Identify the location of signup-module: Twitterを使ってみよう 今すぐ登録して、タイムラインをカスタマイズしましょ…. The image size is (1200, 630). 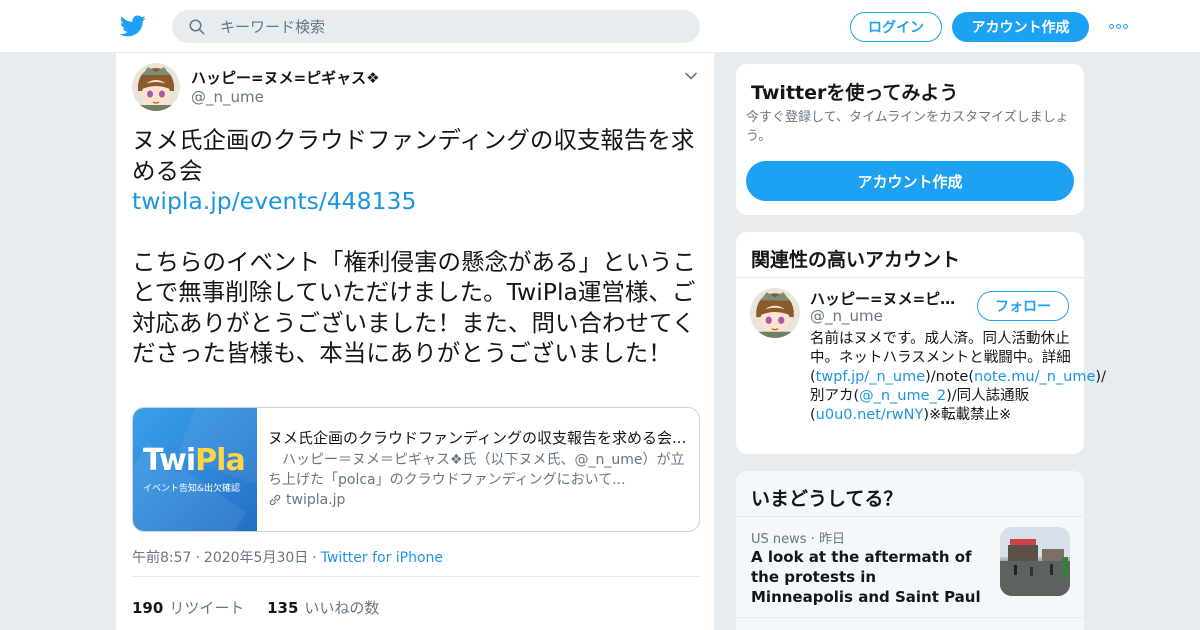
(910, 139).